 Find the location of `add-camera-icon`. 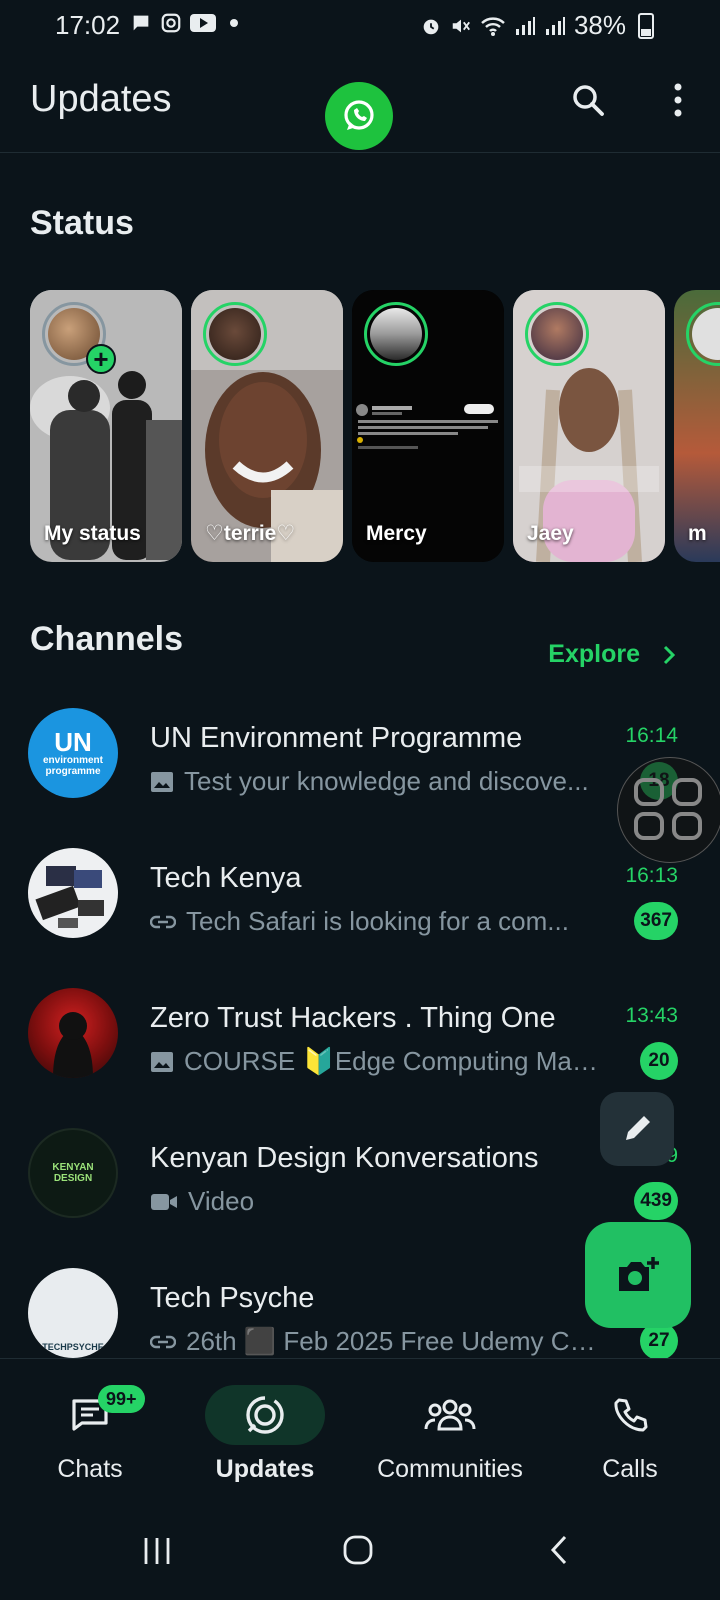

add-camera-icon is located at coordinates (639, 1274).